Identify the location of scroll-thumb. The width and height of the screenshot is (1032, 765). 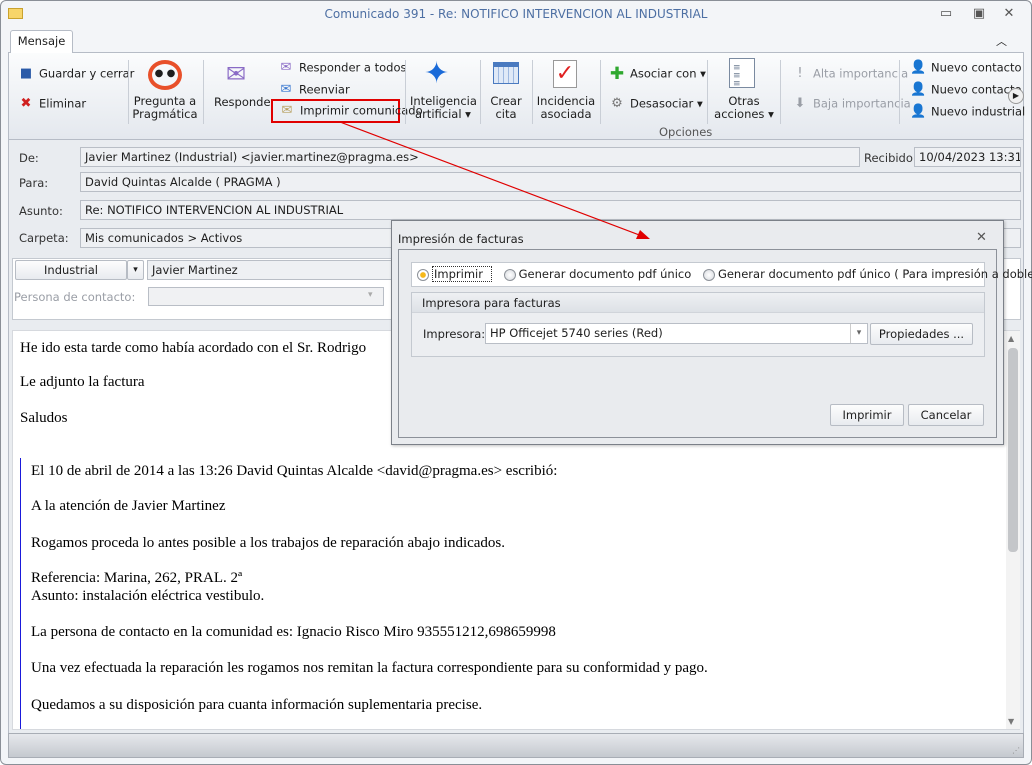
(1013, 450).